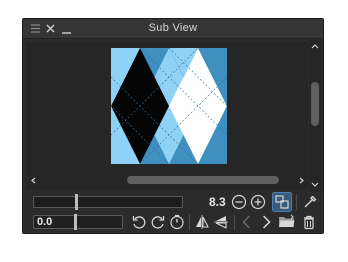 The width and height of the screenshot is (348, 262). Describe the element at coordinates (33, 180) in the screenshot. I see `scroll-left-icon` at that location.